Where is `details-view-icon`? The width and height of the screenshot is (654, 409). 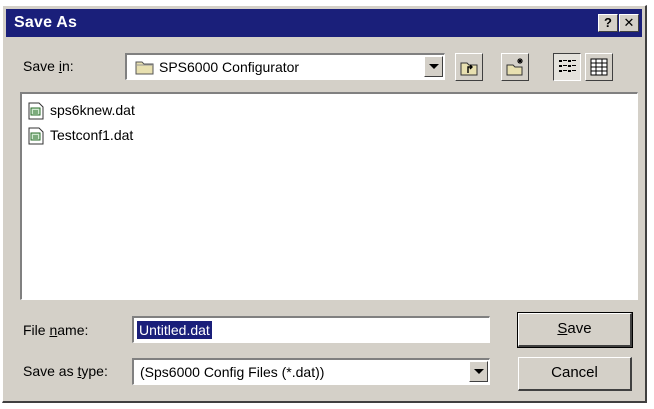 details-view-icon is located at coordinates (599, 67).